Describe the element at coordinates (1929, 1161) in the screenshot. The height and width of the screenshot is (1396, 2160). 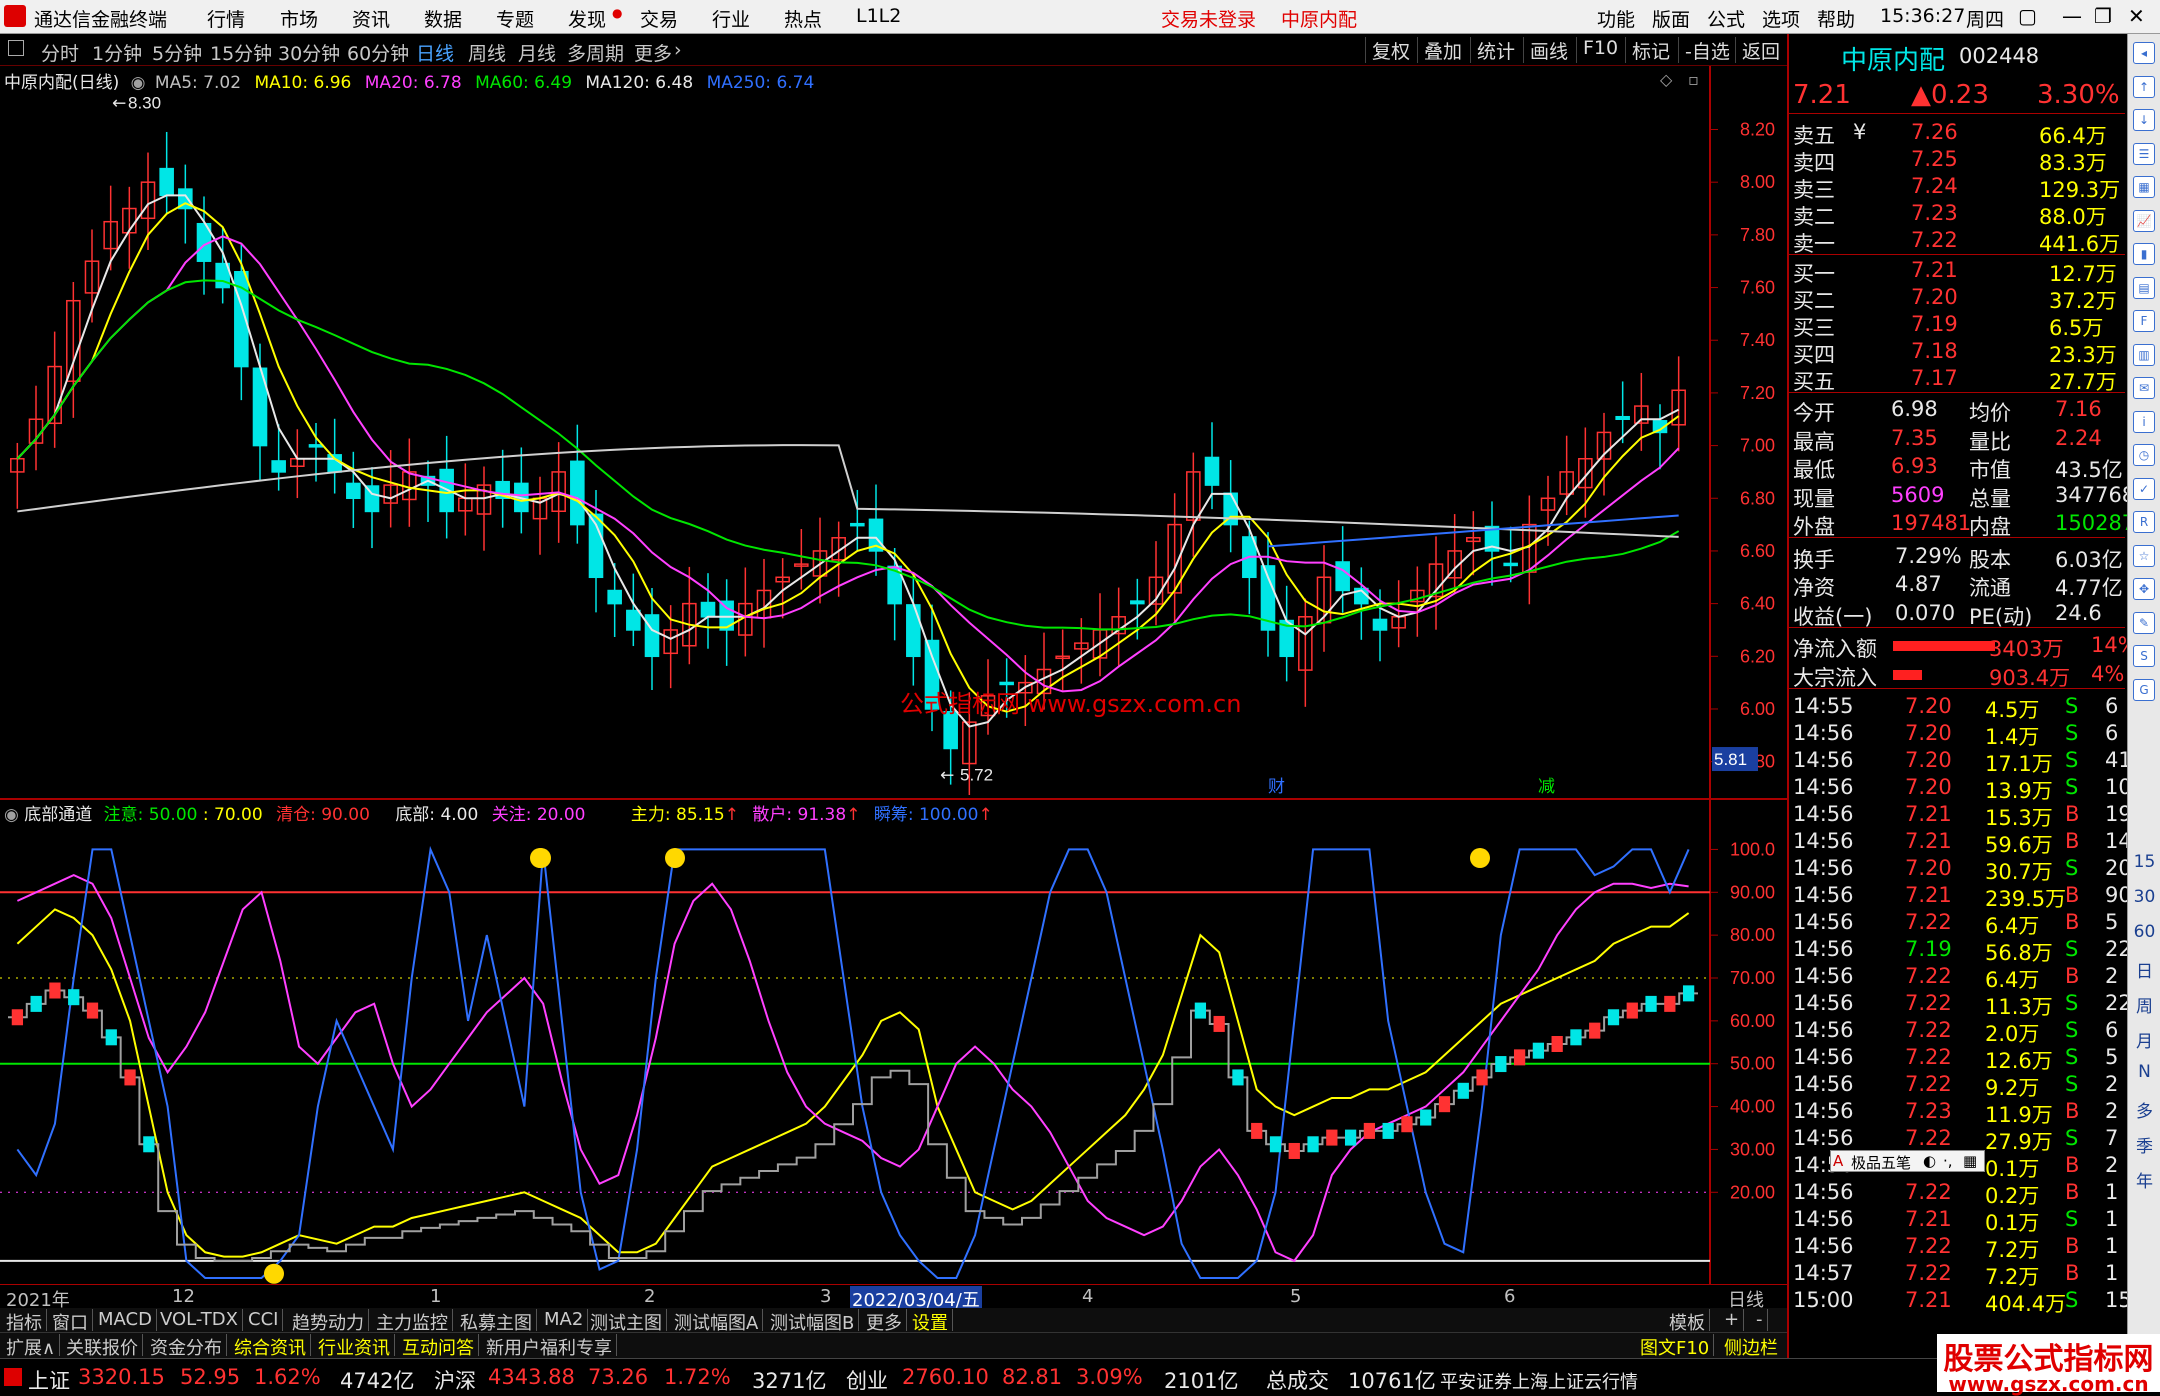
I see `ime-moon-icon: ◐` at that location.